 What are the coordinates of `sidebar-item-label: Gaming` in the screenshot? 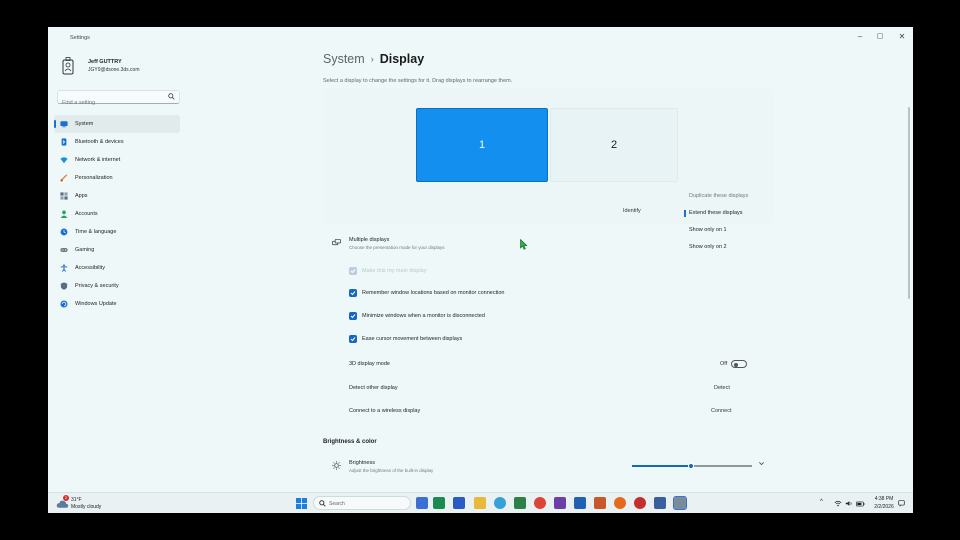 It's located at (85, 250).